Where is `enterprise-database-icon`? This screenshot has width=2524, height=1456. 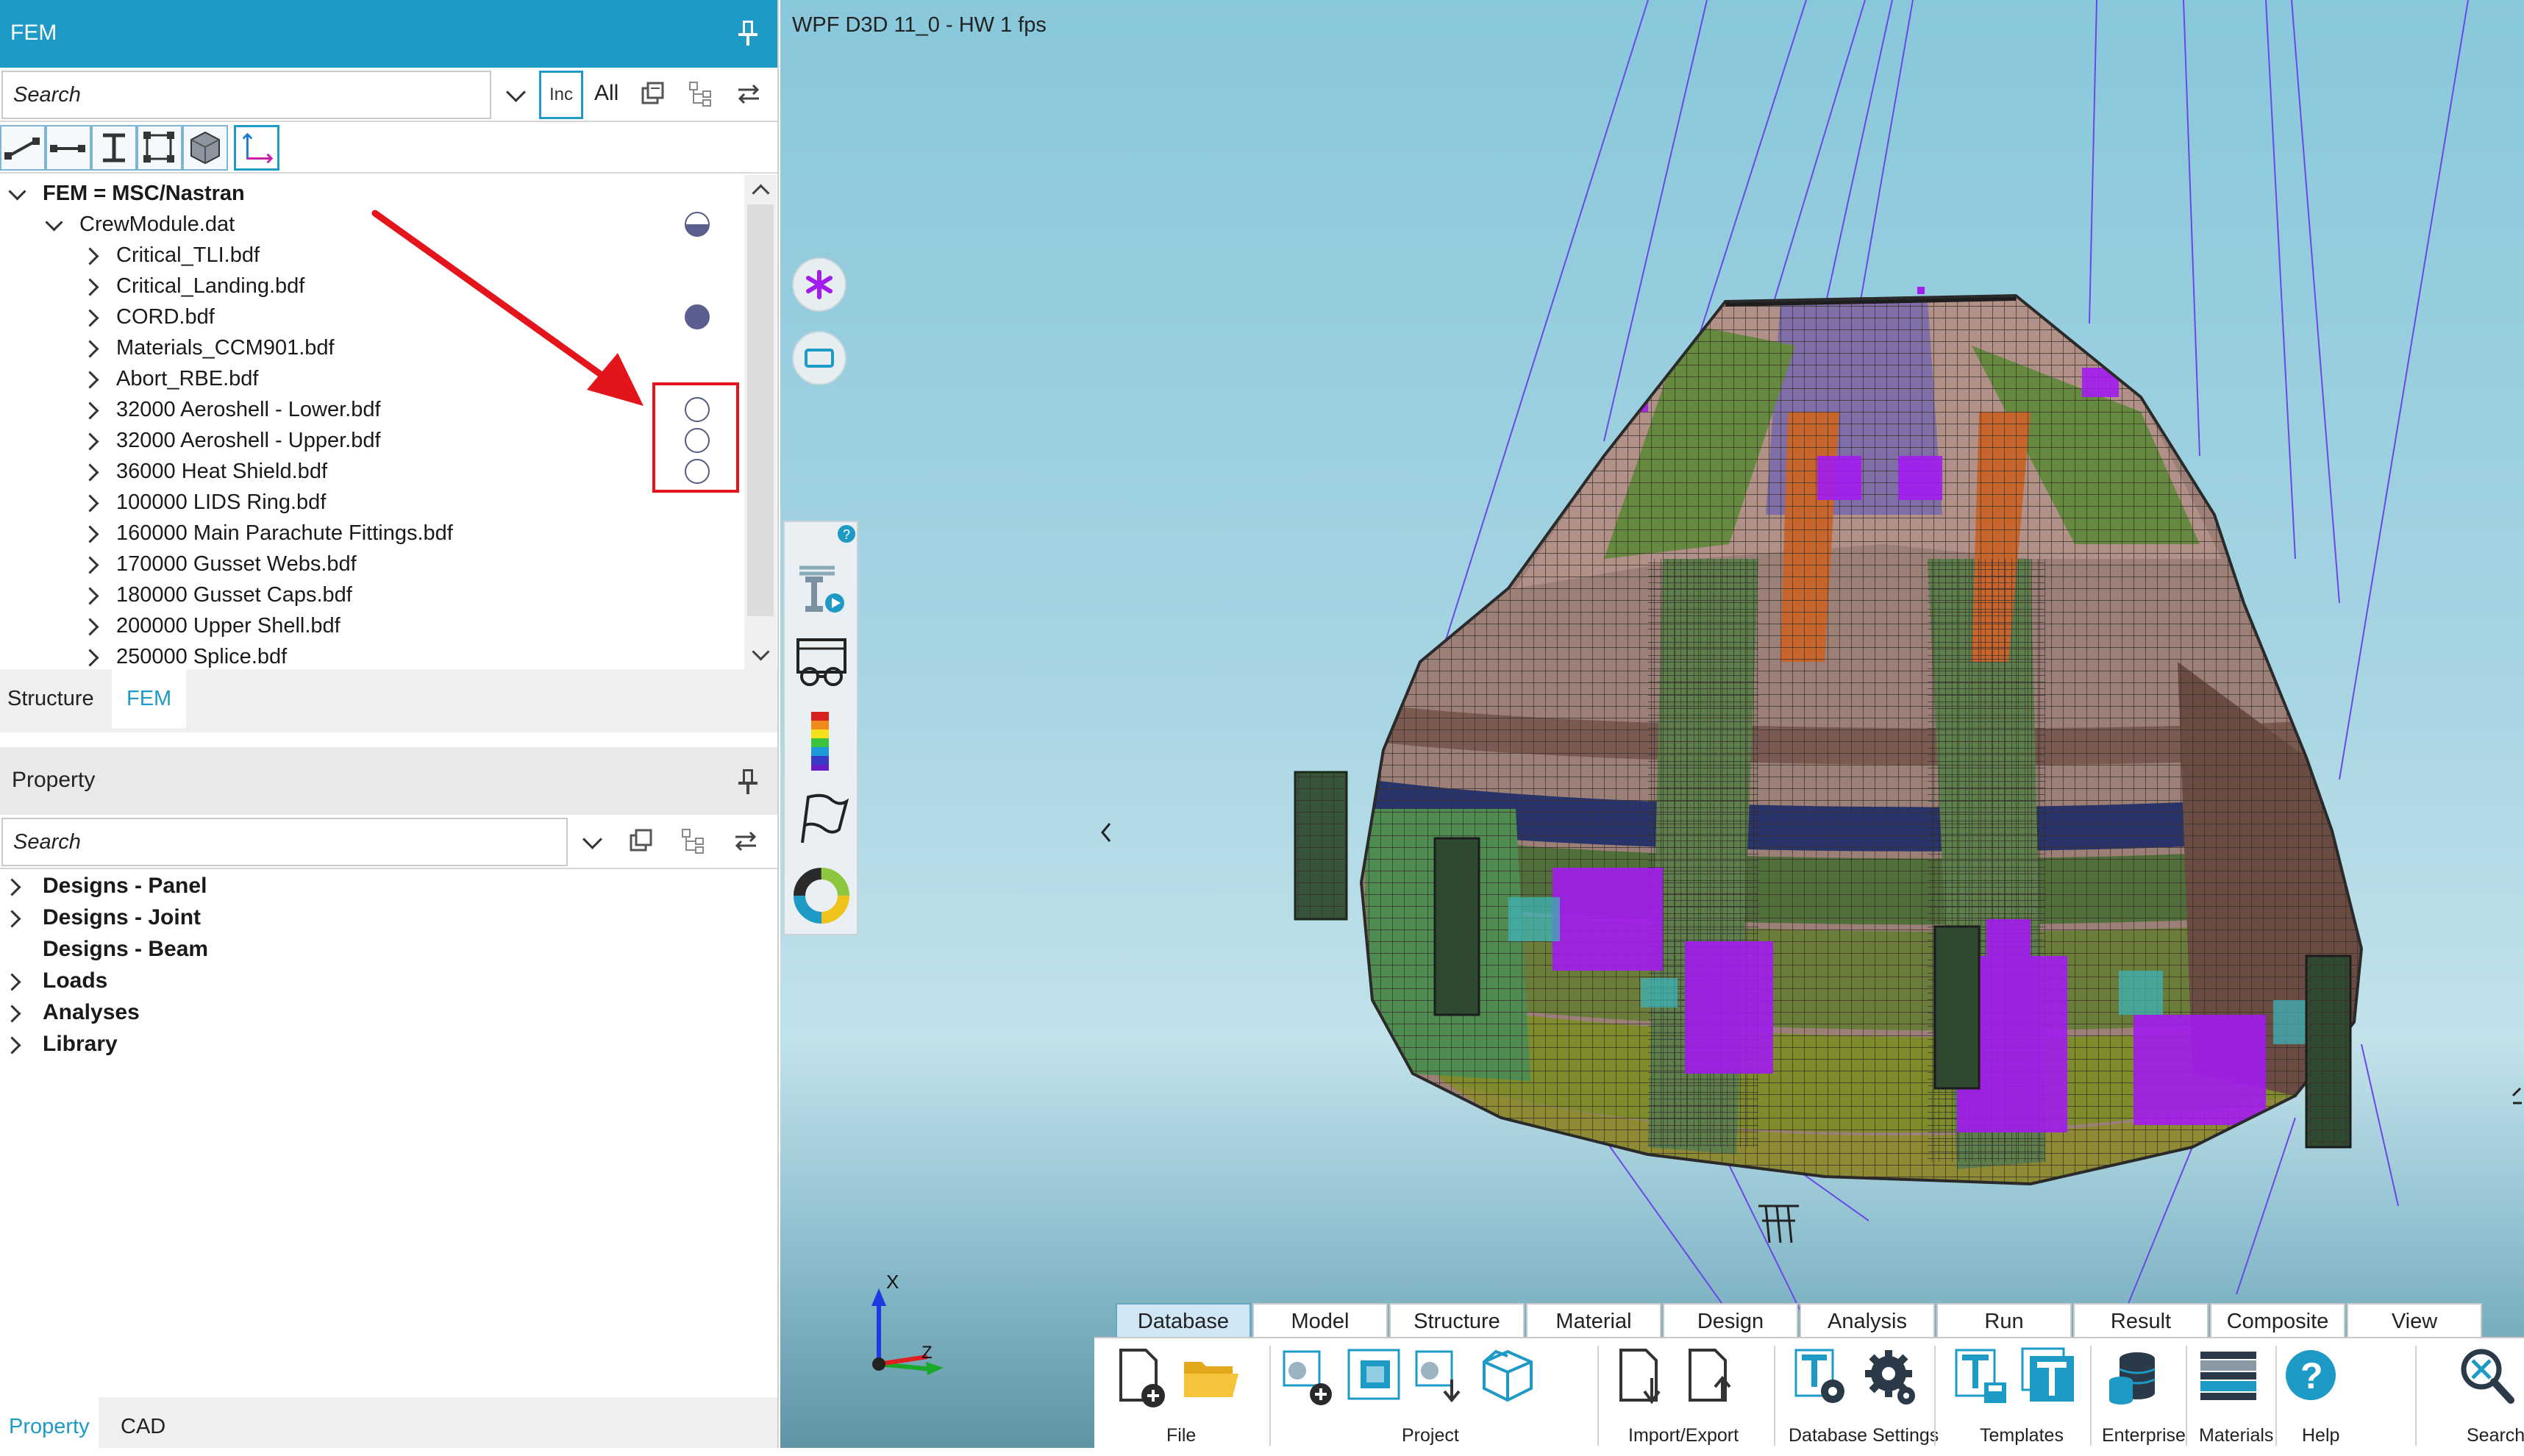
enterprise-database-icon is located at coordinates (2134, 1377).